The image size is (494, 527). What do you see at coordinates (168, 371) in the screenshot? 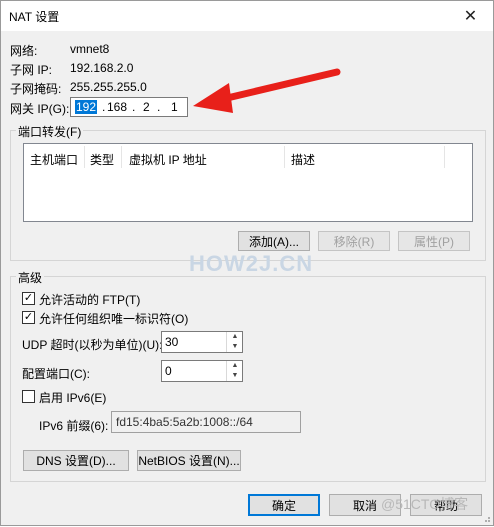
I see `config-port-value: 0` at bounding box center [168, 371].